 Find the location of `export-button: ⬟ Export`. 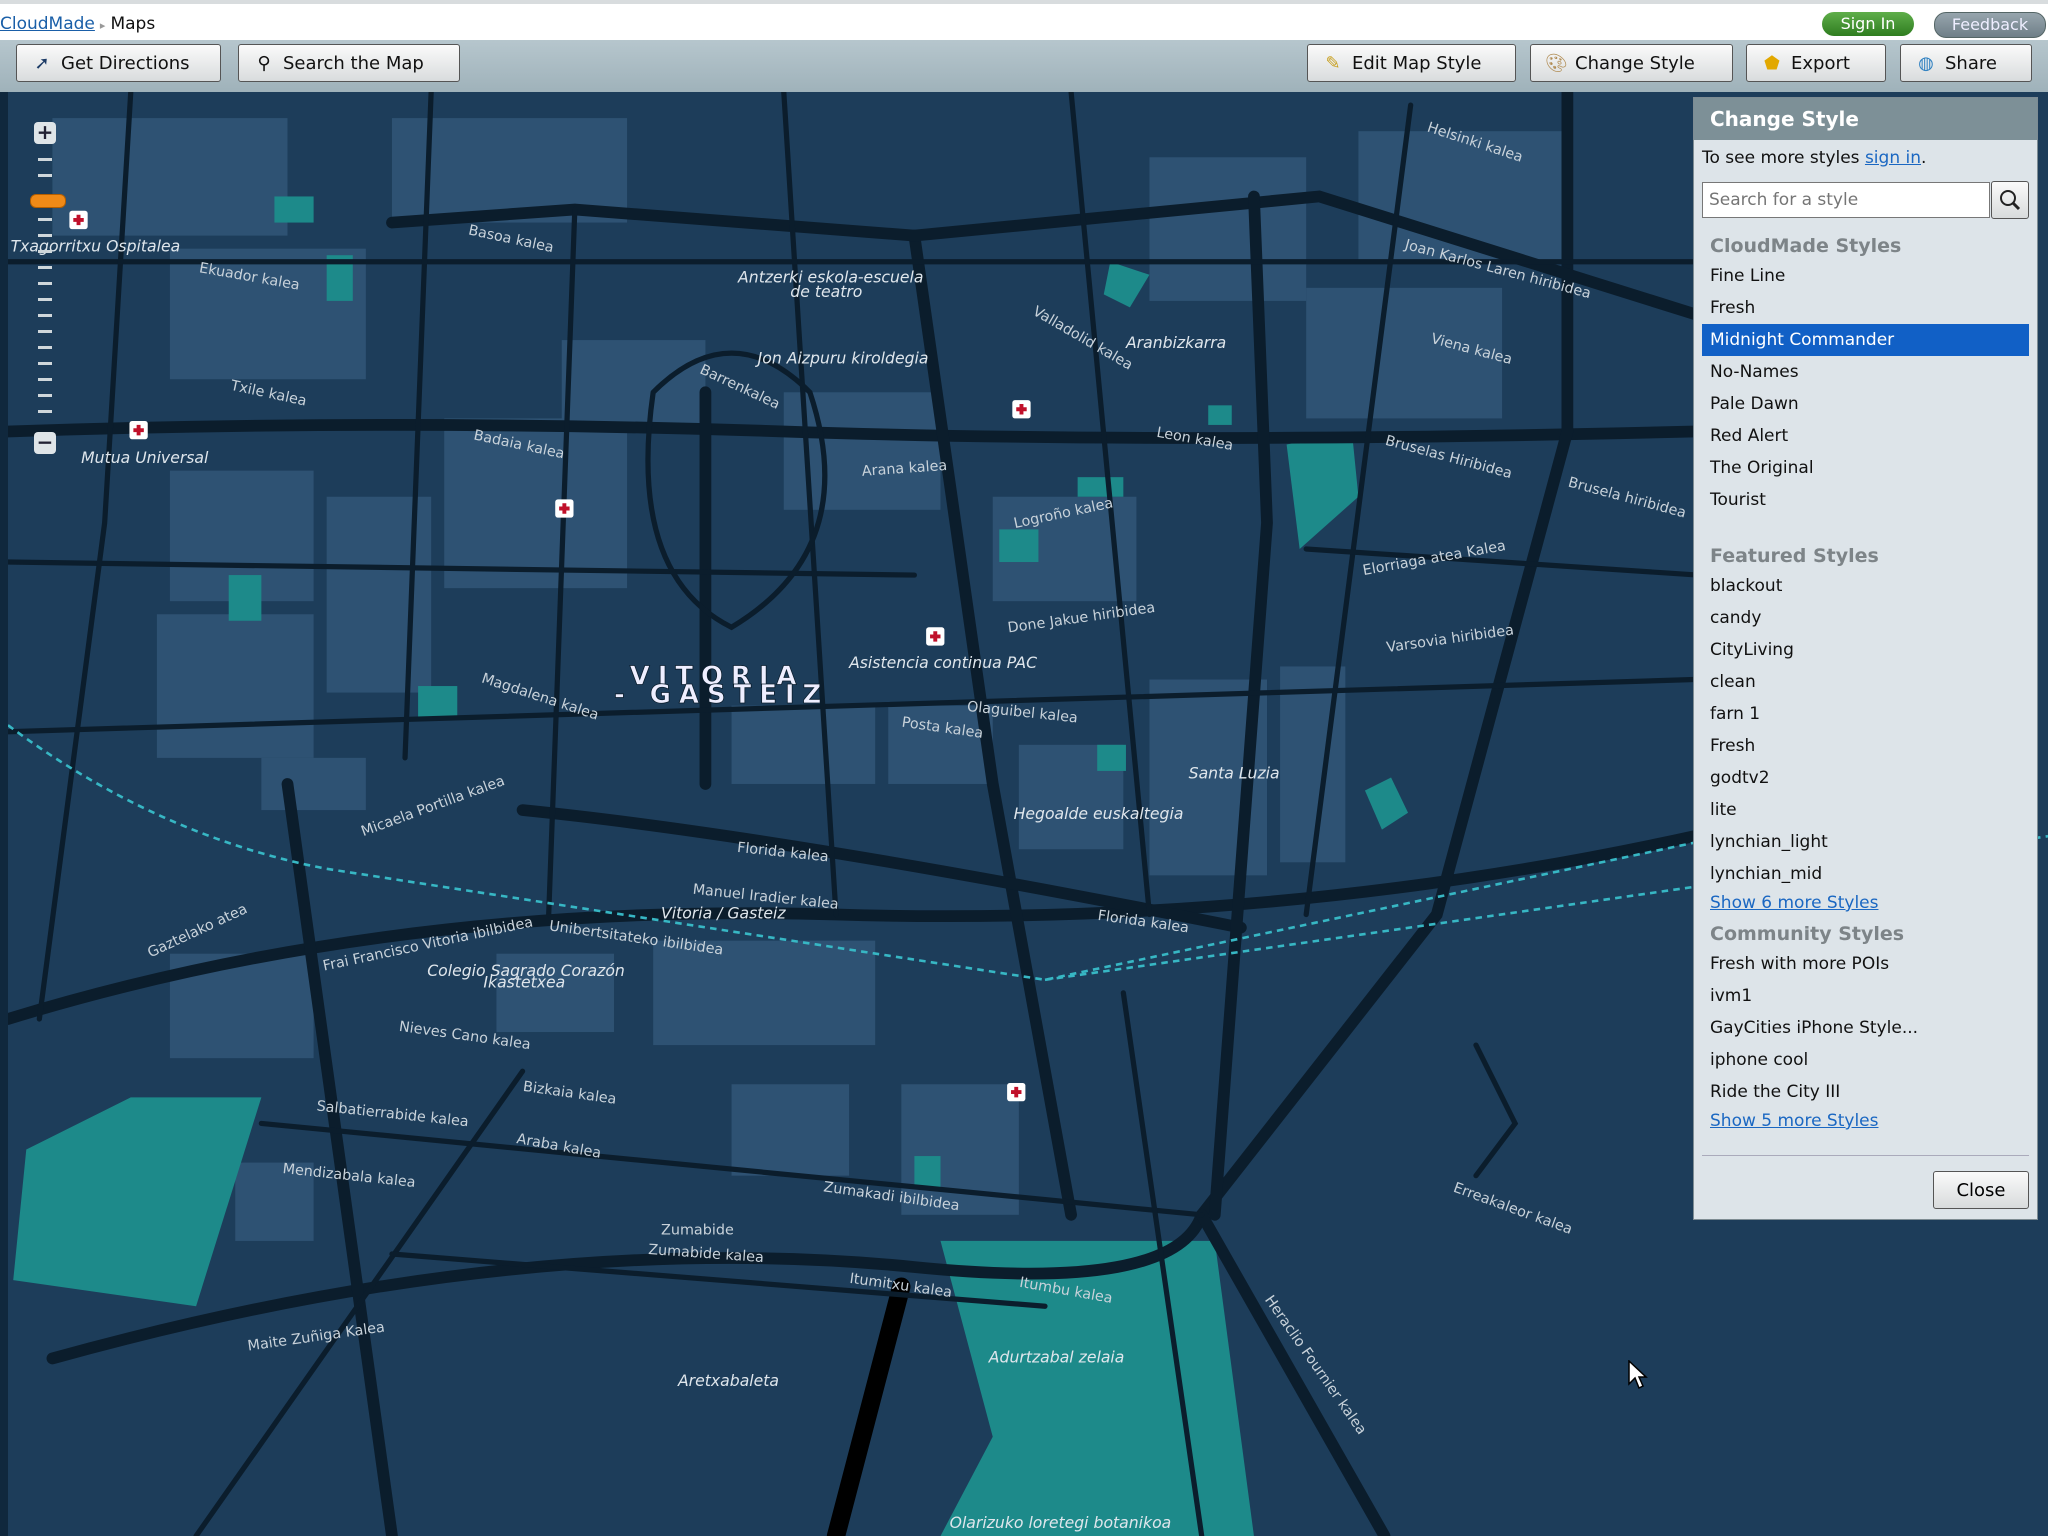

export-button: ⬟ Export is located at coordinates (1816, 63).